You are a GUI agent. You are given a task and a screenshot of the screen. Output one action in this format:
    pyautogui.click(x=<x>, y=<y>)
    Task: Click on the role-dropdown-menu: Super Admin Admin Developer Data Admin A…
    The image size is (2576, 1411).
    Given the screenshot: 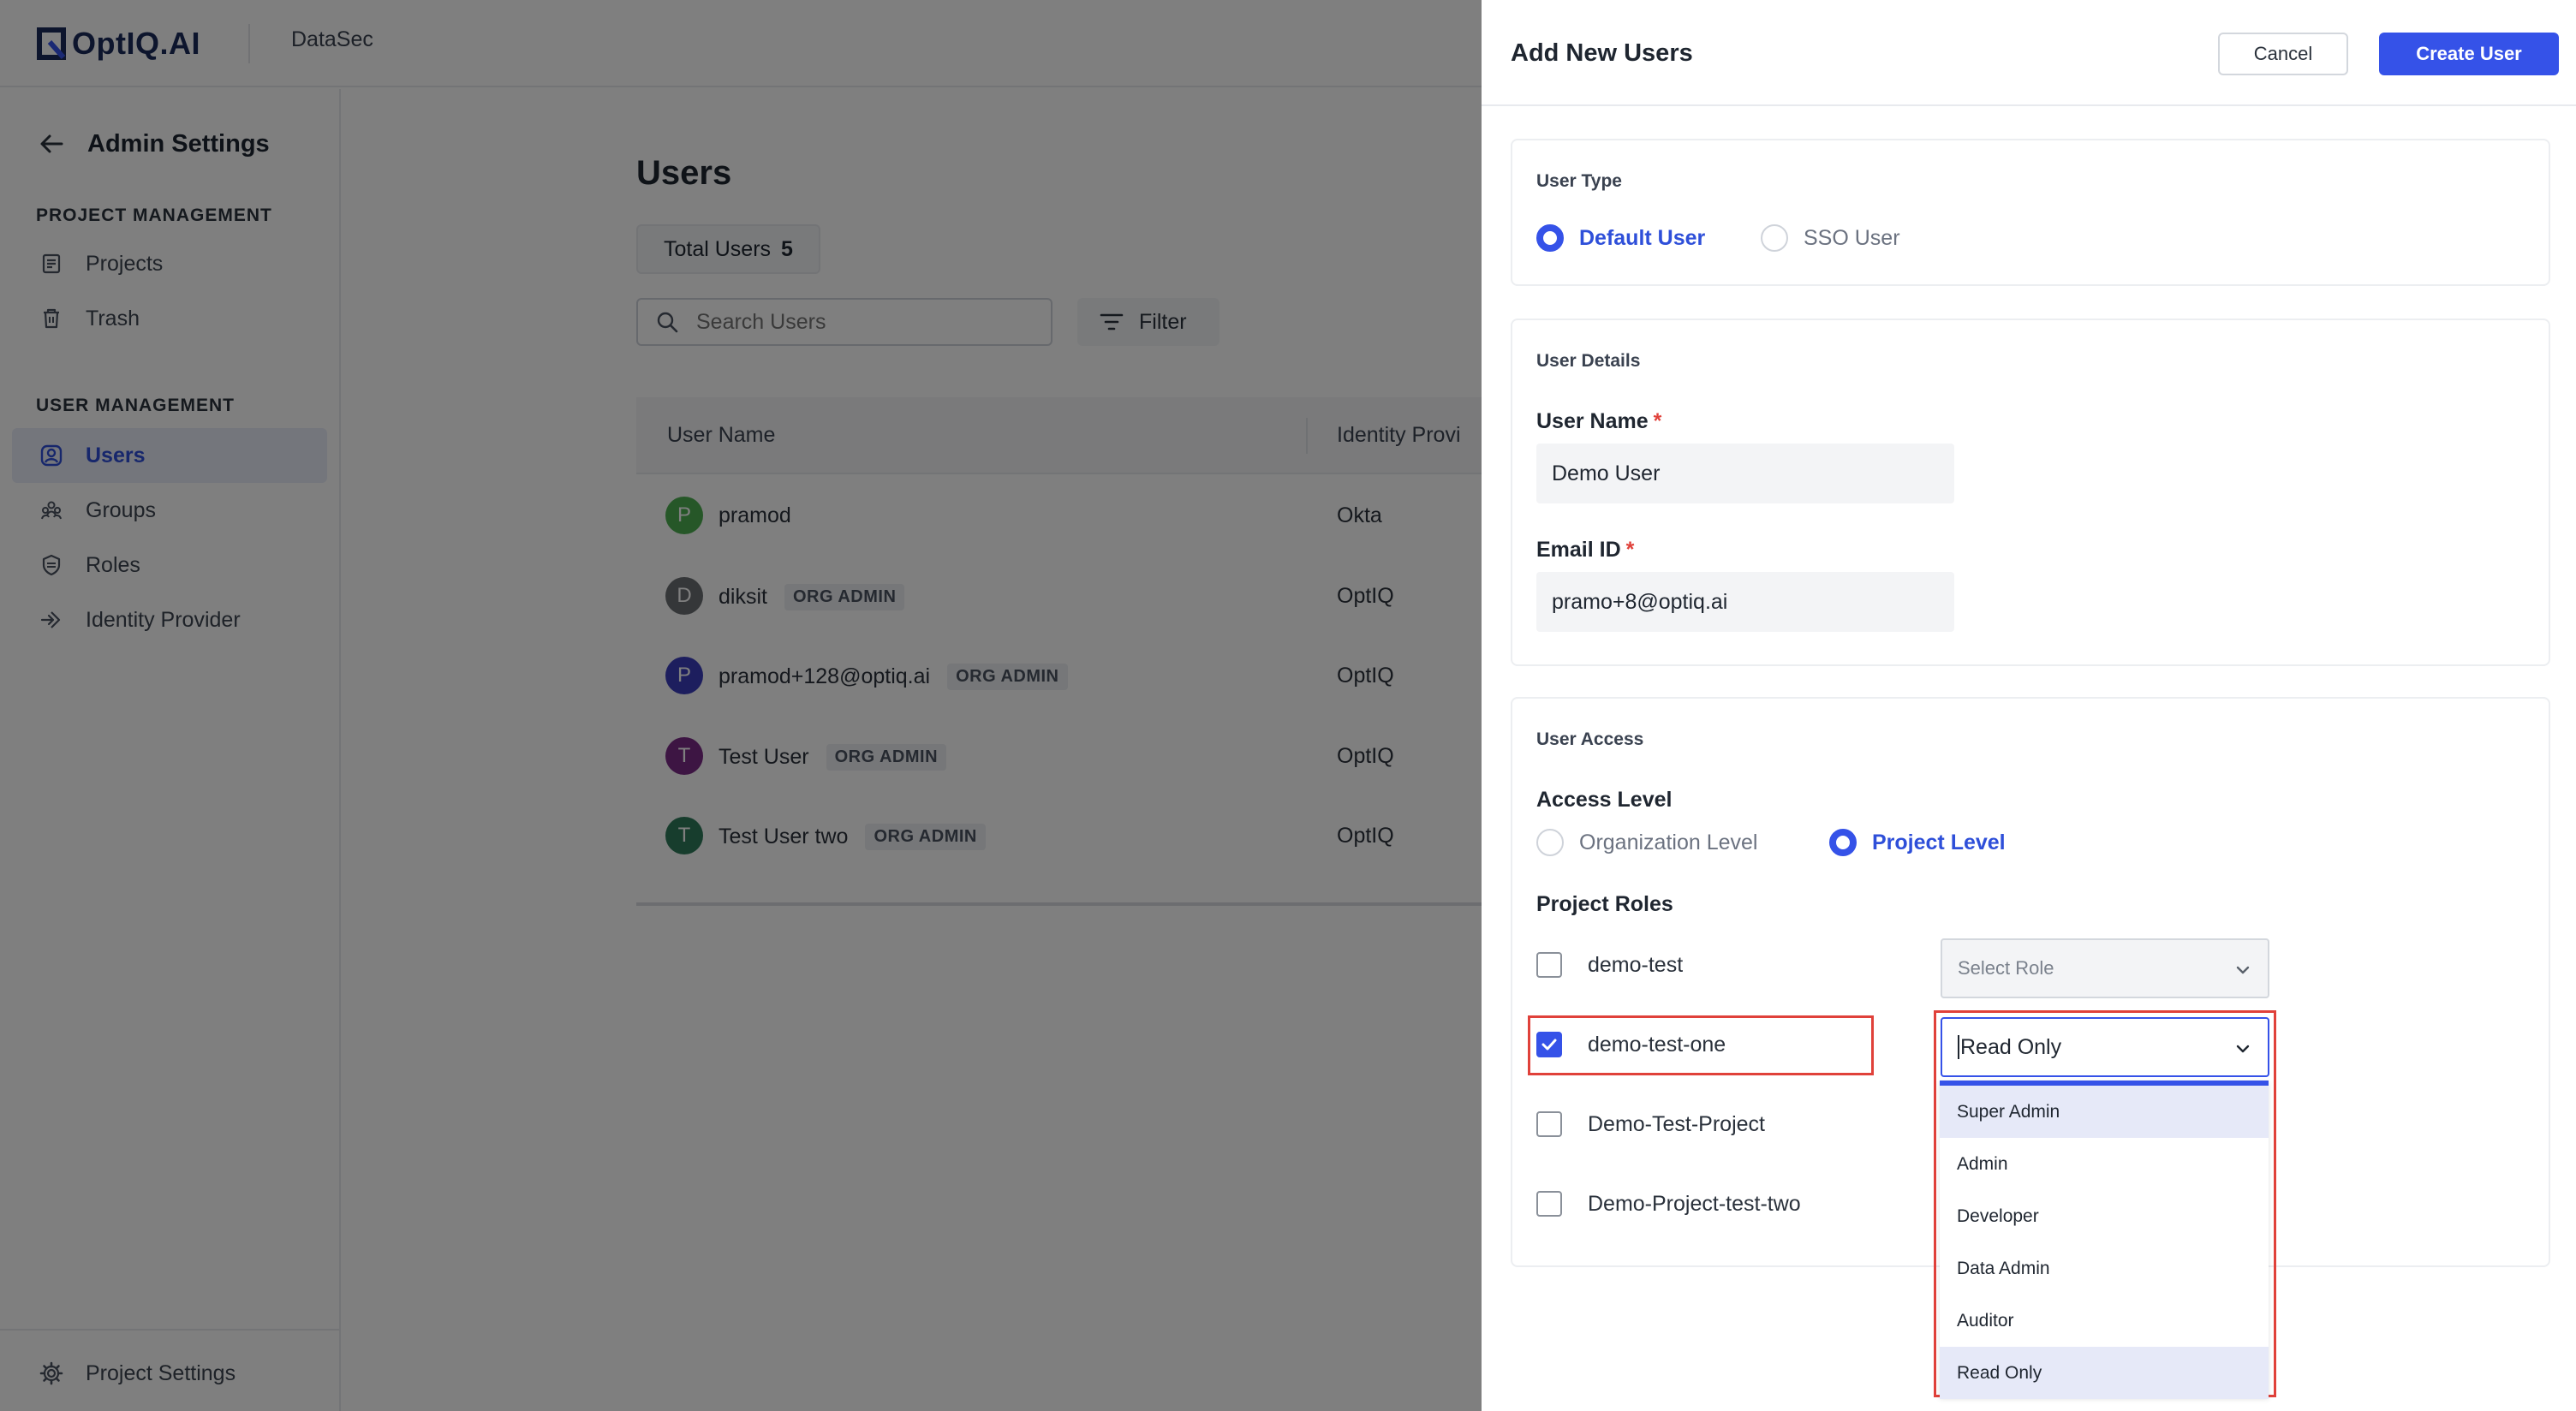 What is the action you would take?
    pyautogui.click(x=2104, y=1240)
    